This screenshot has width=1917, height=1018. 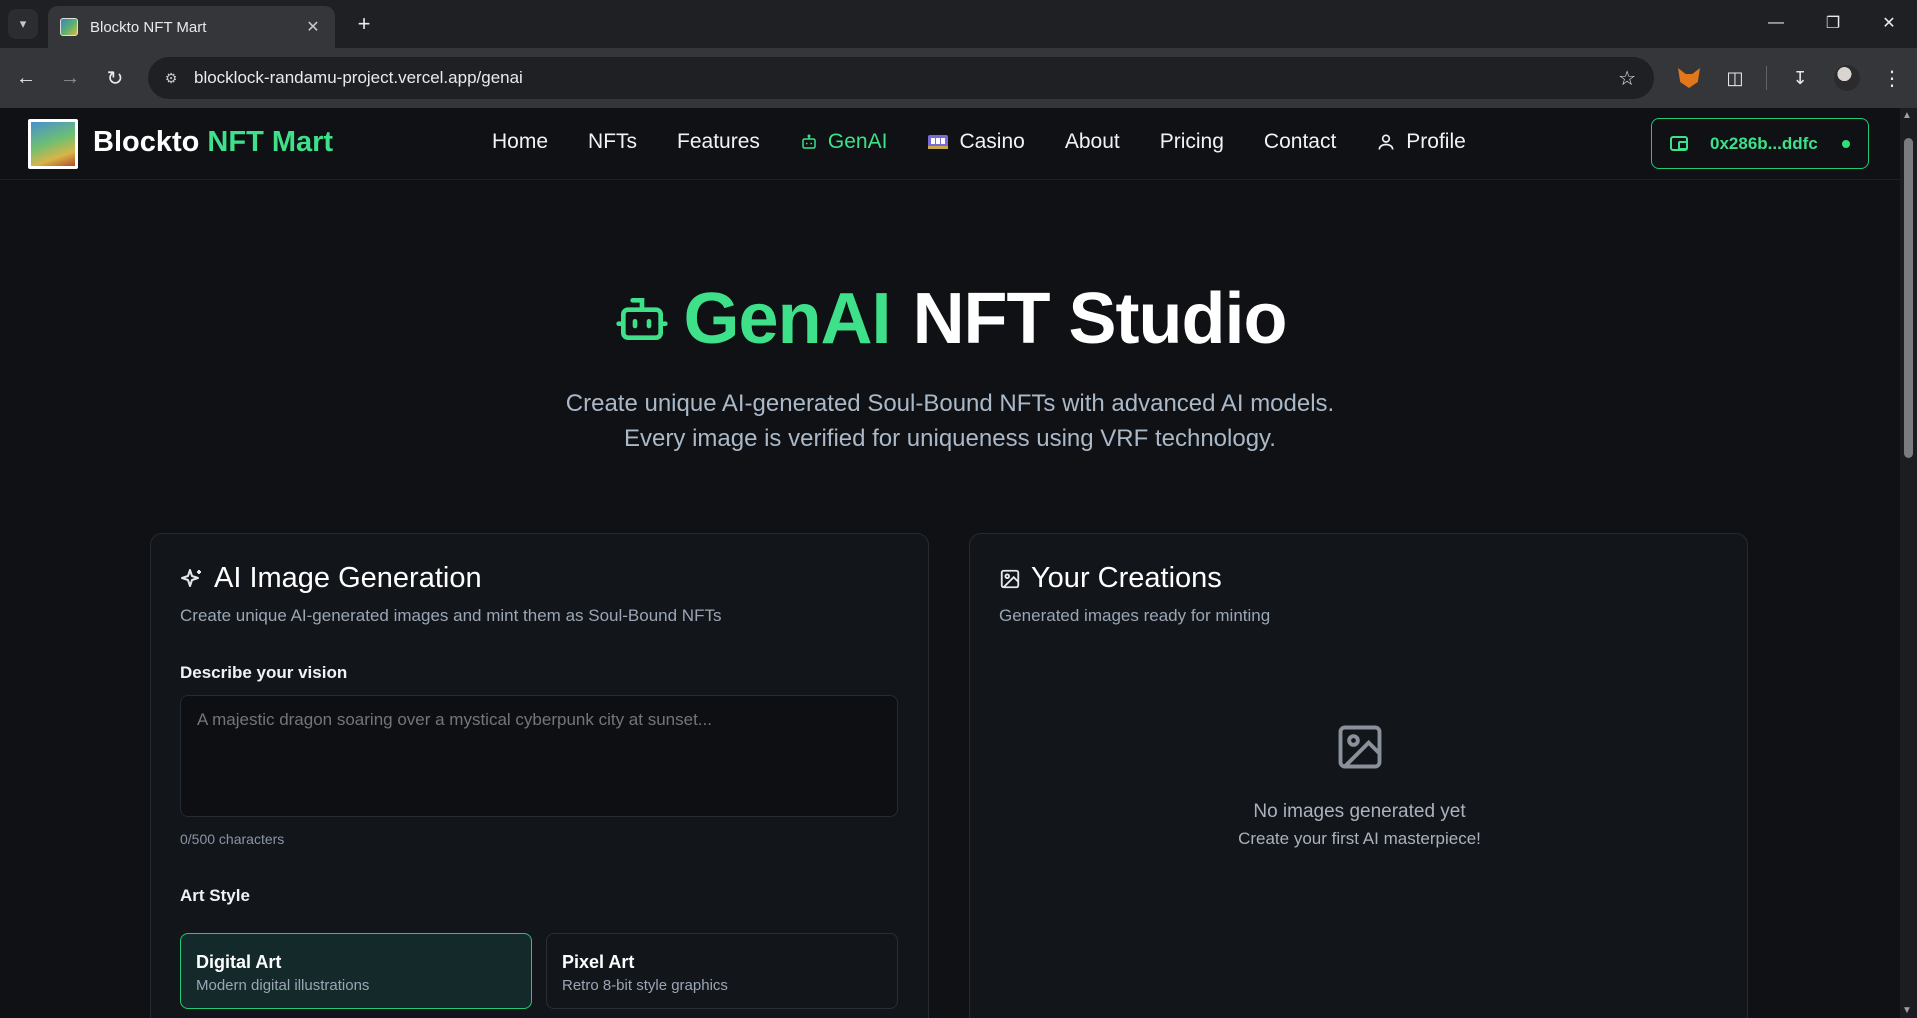 What do you see at coordinates (1907, 115) in the screenshot?
I see `scroll-up-icon: ▲` at bounding box center [1907, 115].